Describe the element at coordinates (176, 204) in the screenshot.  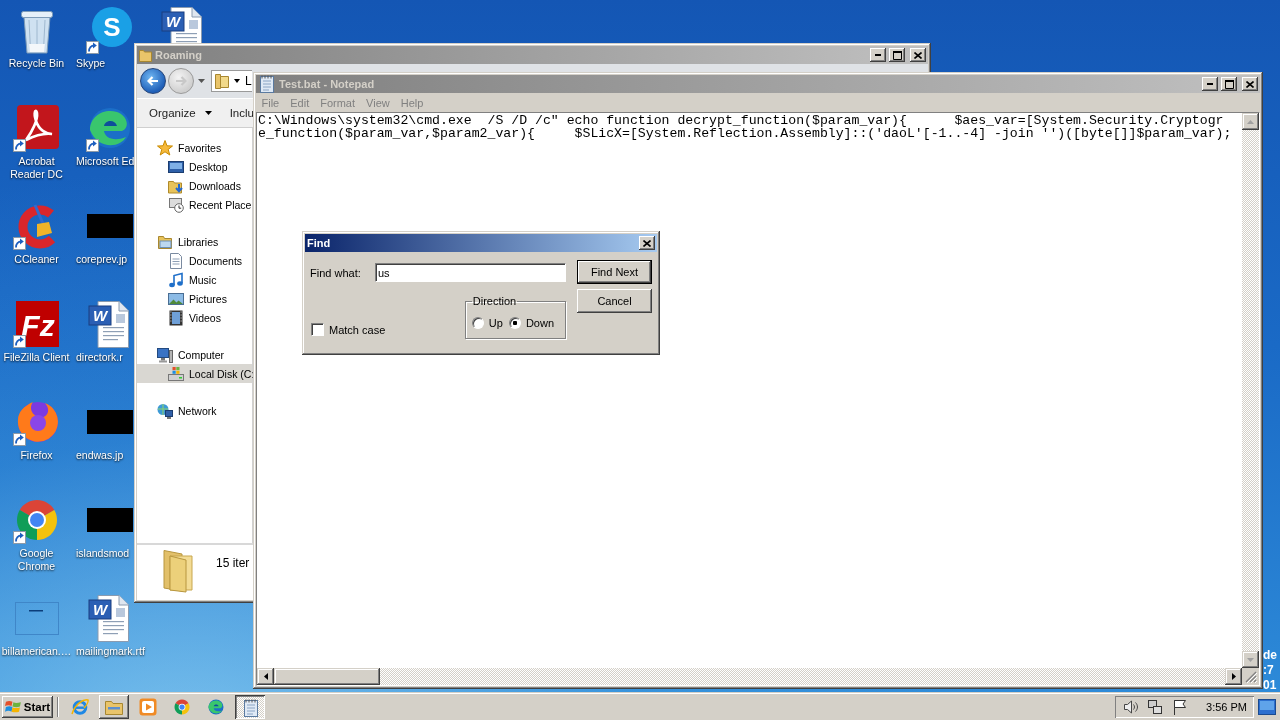
I see `recent-places-icon` at that location.